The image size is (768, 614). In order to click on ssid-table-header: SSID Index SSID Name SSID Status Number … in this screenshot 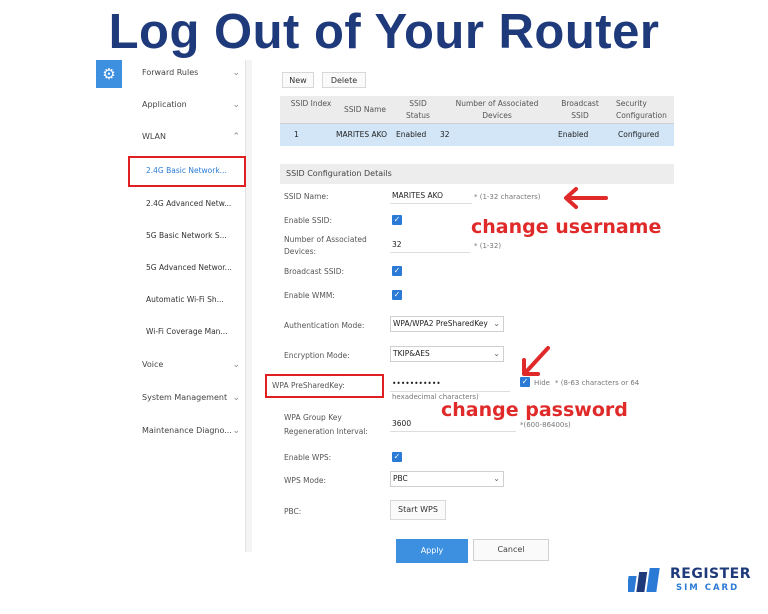, I will do `click(477, 110)`.